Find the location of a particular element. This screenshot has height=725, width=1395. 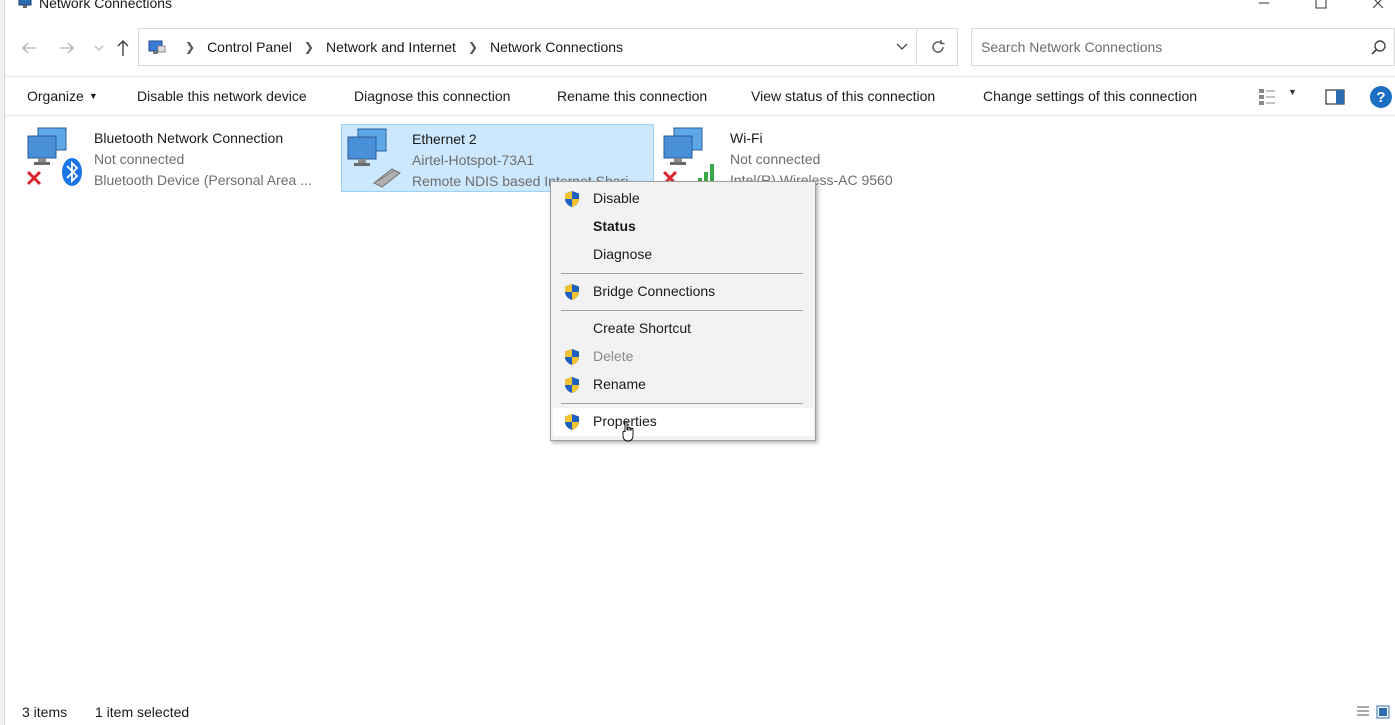

search-box is located at coordinates (1183, 47).